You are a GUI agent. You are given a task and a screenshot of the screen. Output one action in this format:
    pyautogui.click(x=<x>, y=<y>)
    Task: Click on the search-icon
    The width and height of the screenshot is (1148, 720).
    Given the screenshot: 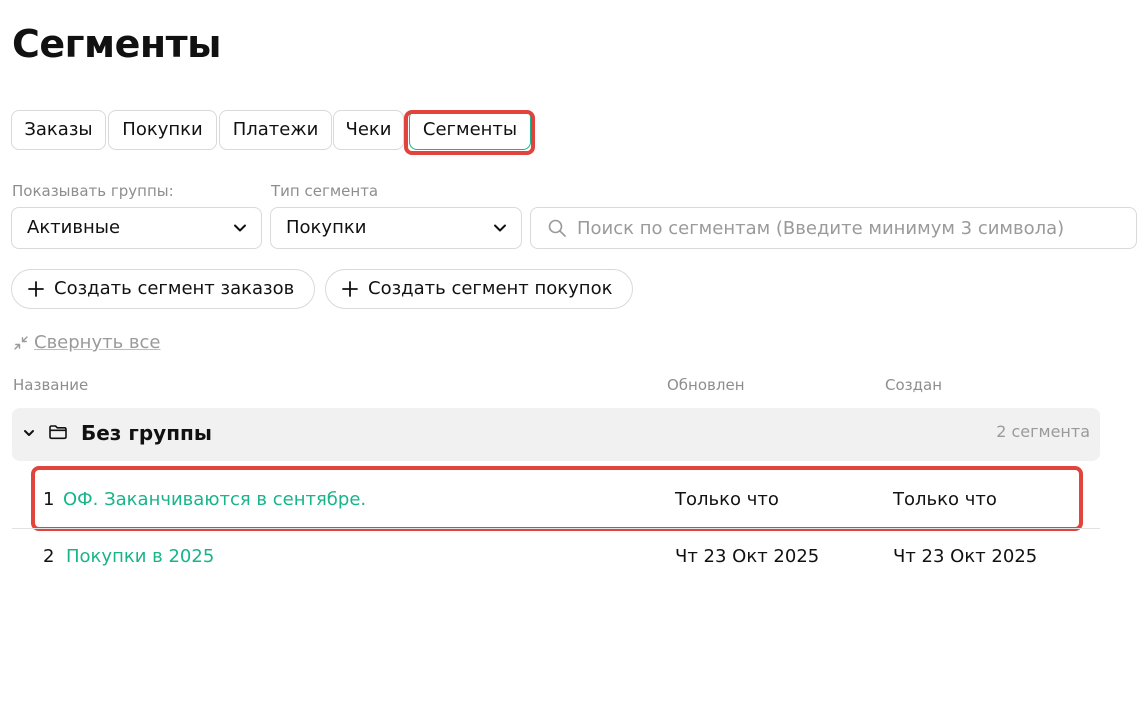 What is the action you would take?
    pyautogui.click(x=557, y=228)
    